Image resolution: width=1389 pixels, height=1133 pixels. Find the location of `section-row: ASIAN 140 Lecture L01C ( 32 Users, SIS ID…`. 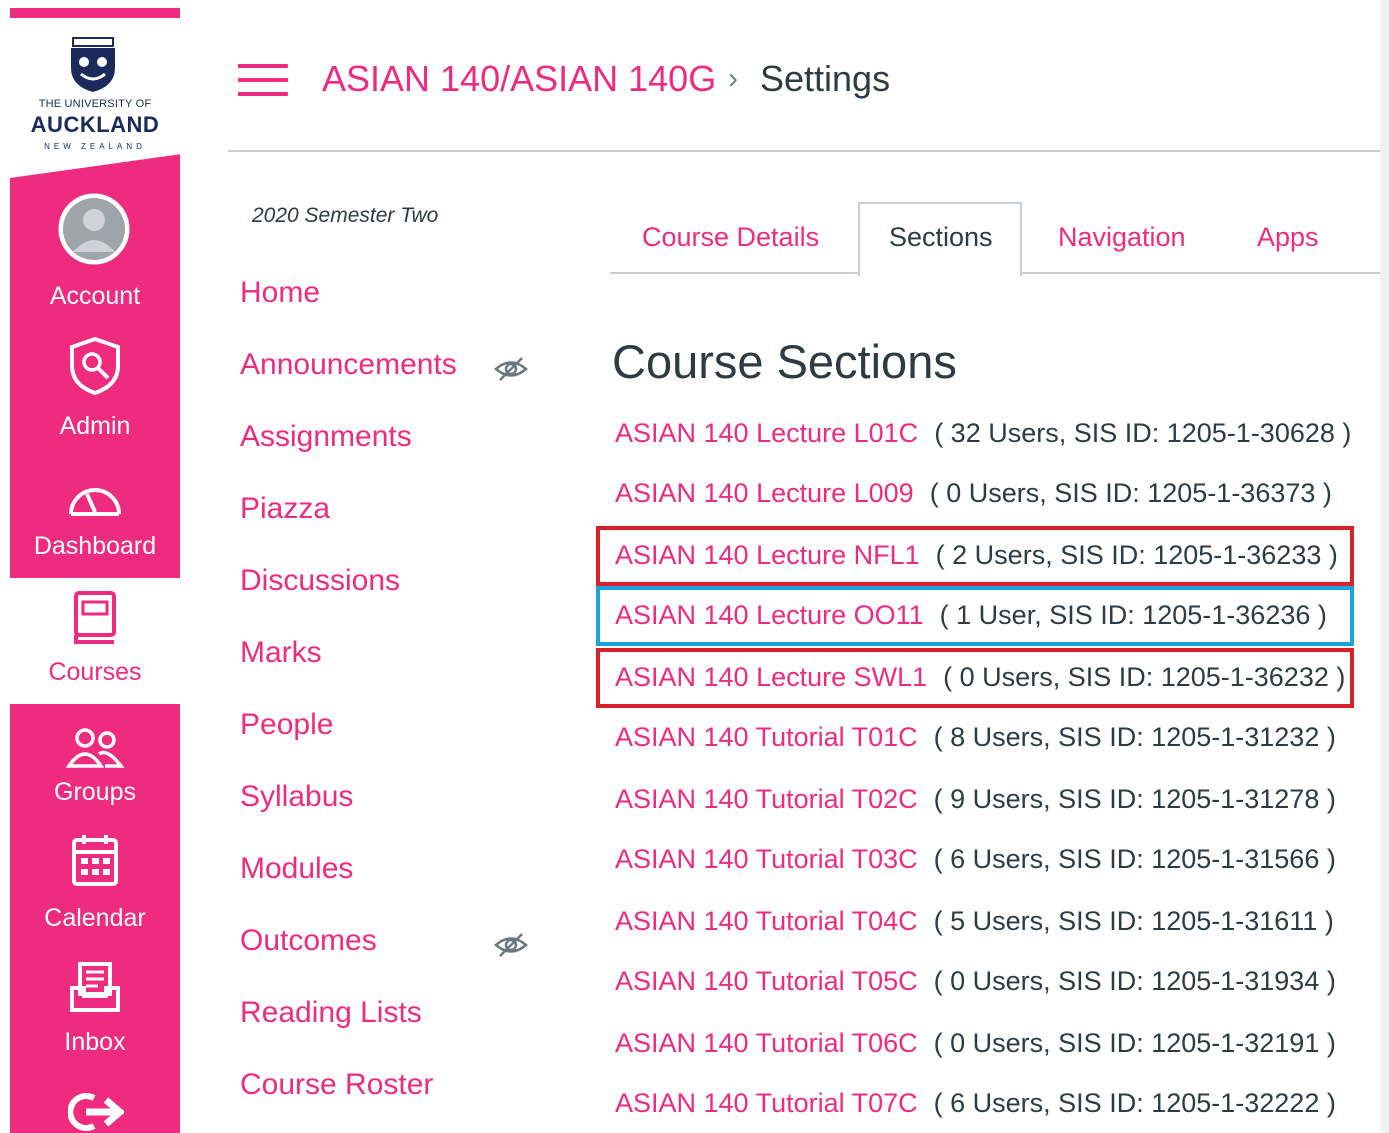

section-row: ASIAN 140 Lecture L01C ( 32 Users, SIS ID… is located at coordinates (983, 433).